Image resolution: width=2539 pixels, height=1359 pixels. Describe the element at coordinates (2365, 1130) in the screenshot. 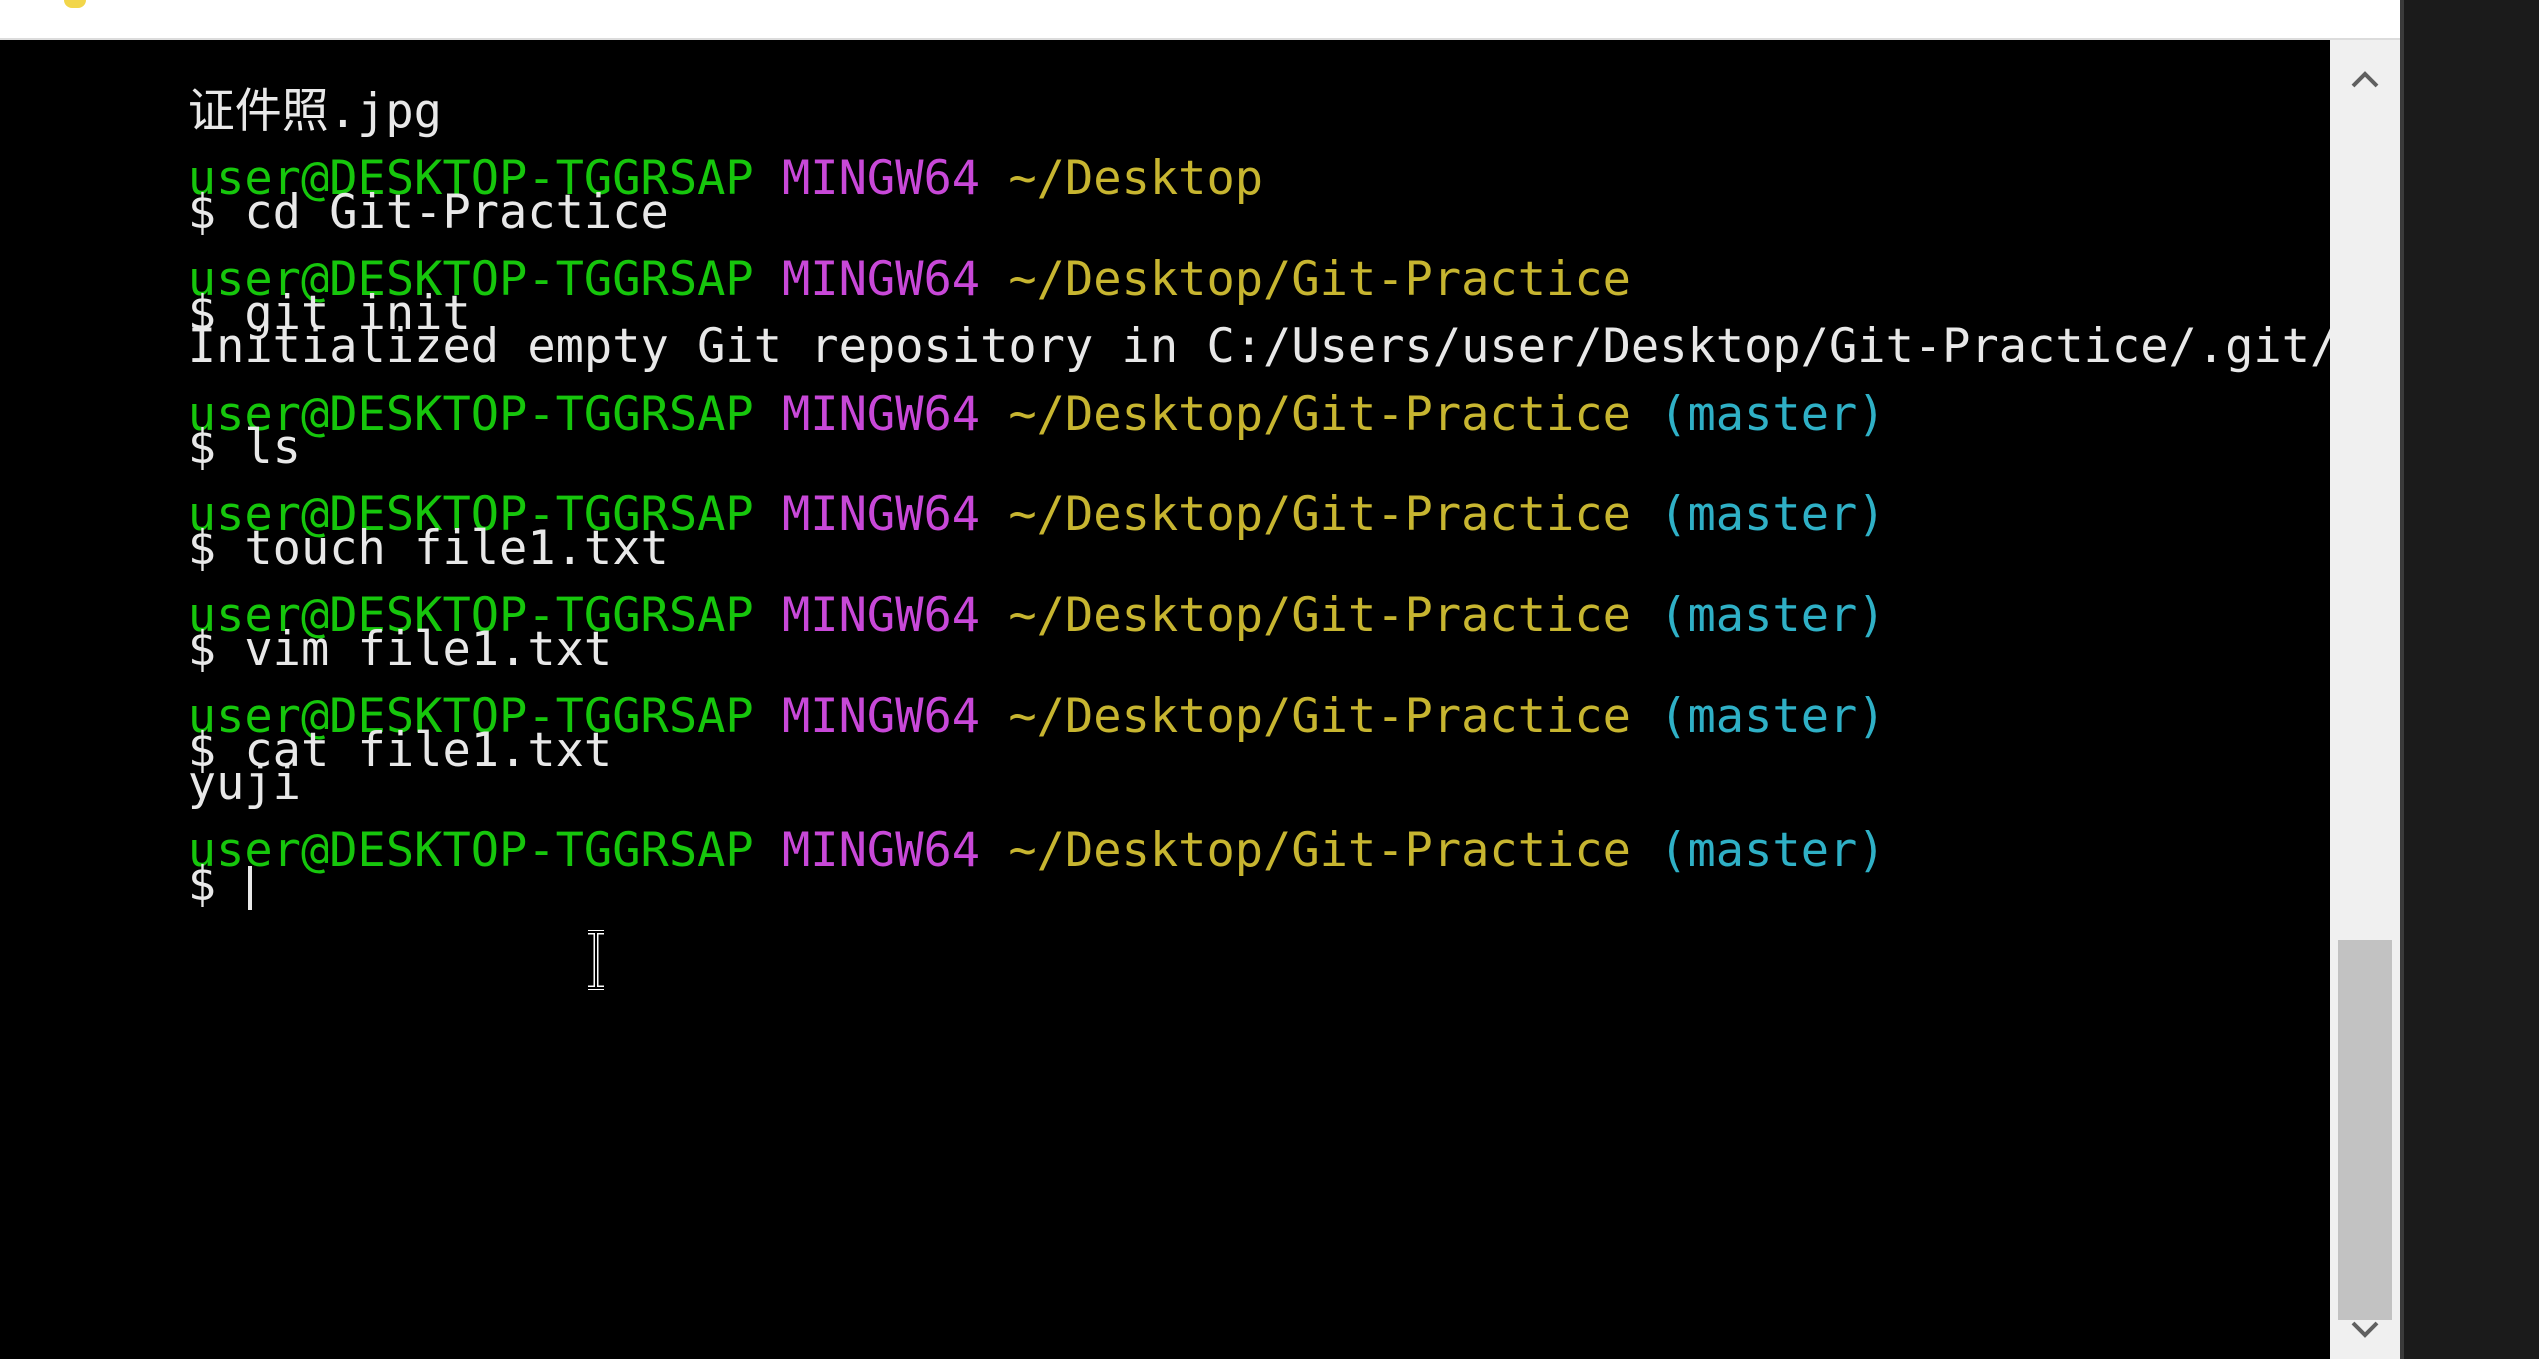

I see `scroll-thumb` at that location.